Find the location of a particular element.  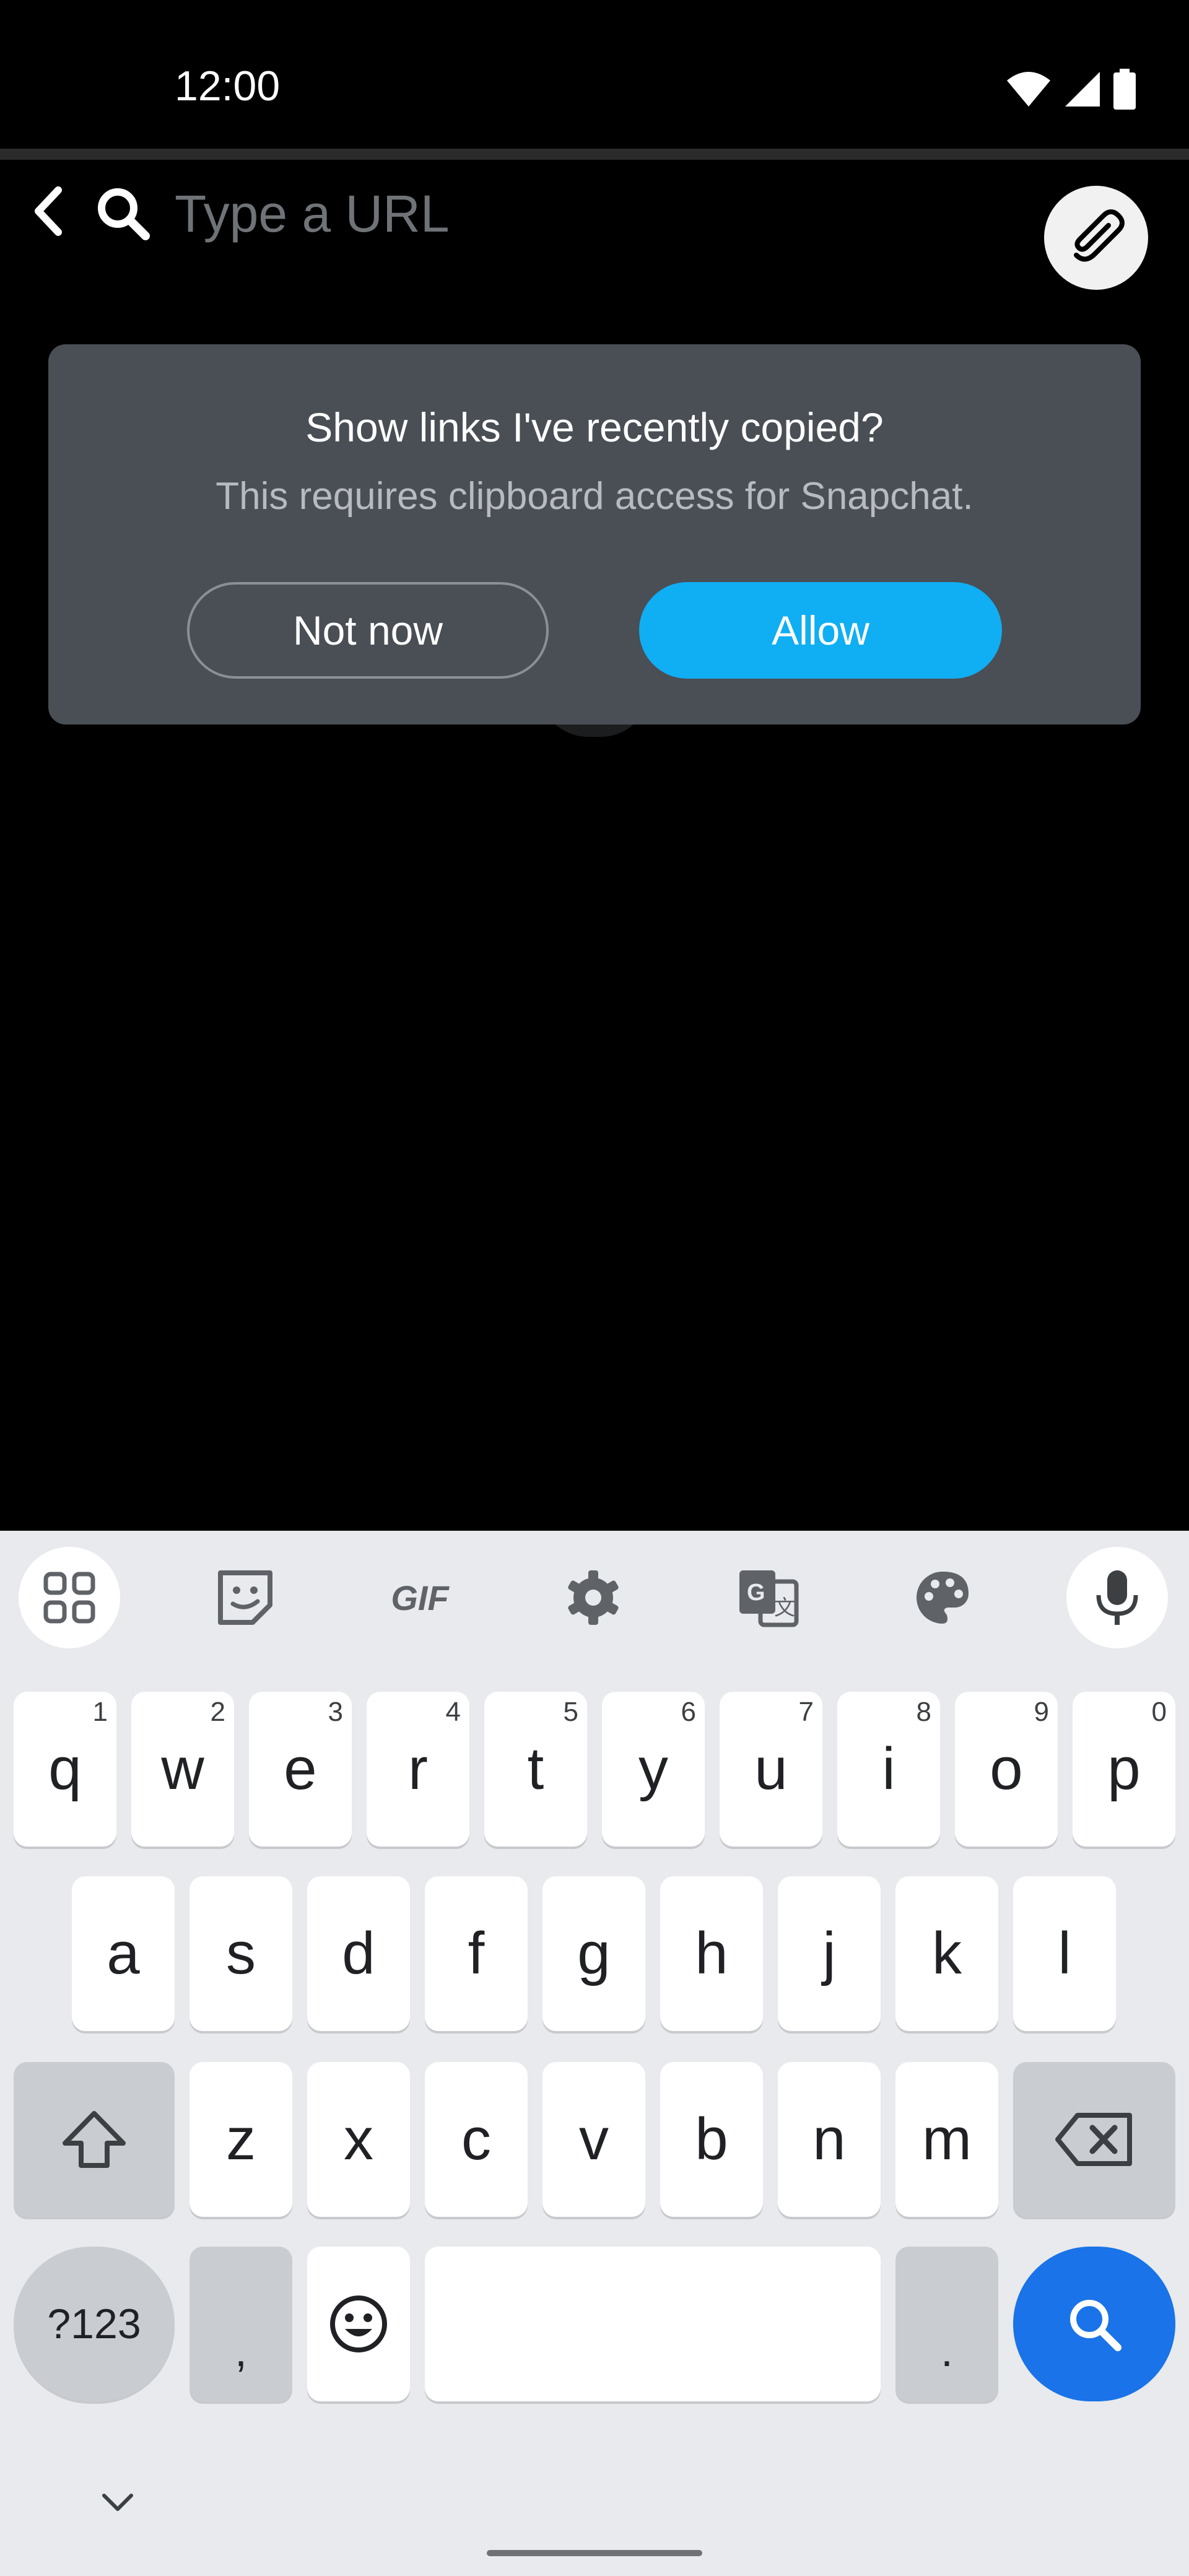

key-label: q is located at coordinates (65, 1769).